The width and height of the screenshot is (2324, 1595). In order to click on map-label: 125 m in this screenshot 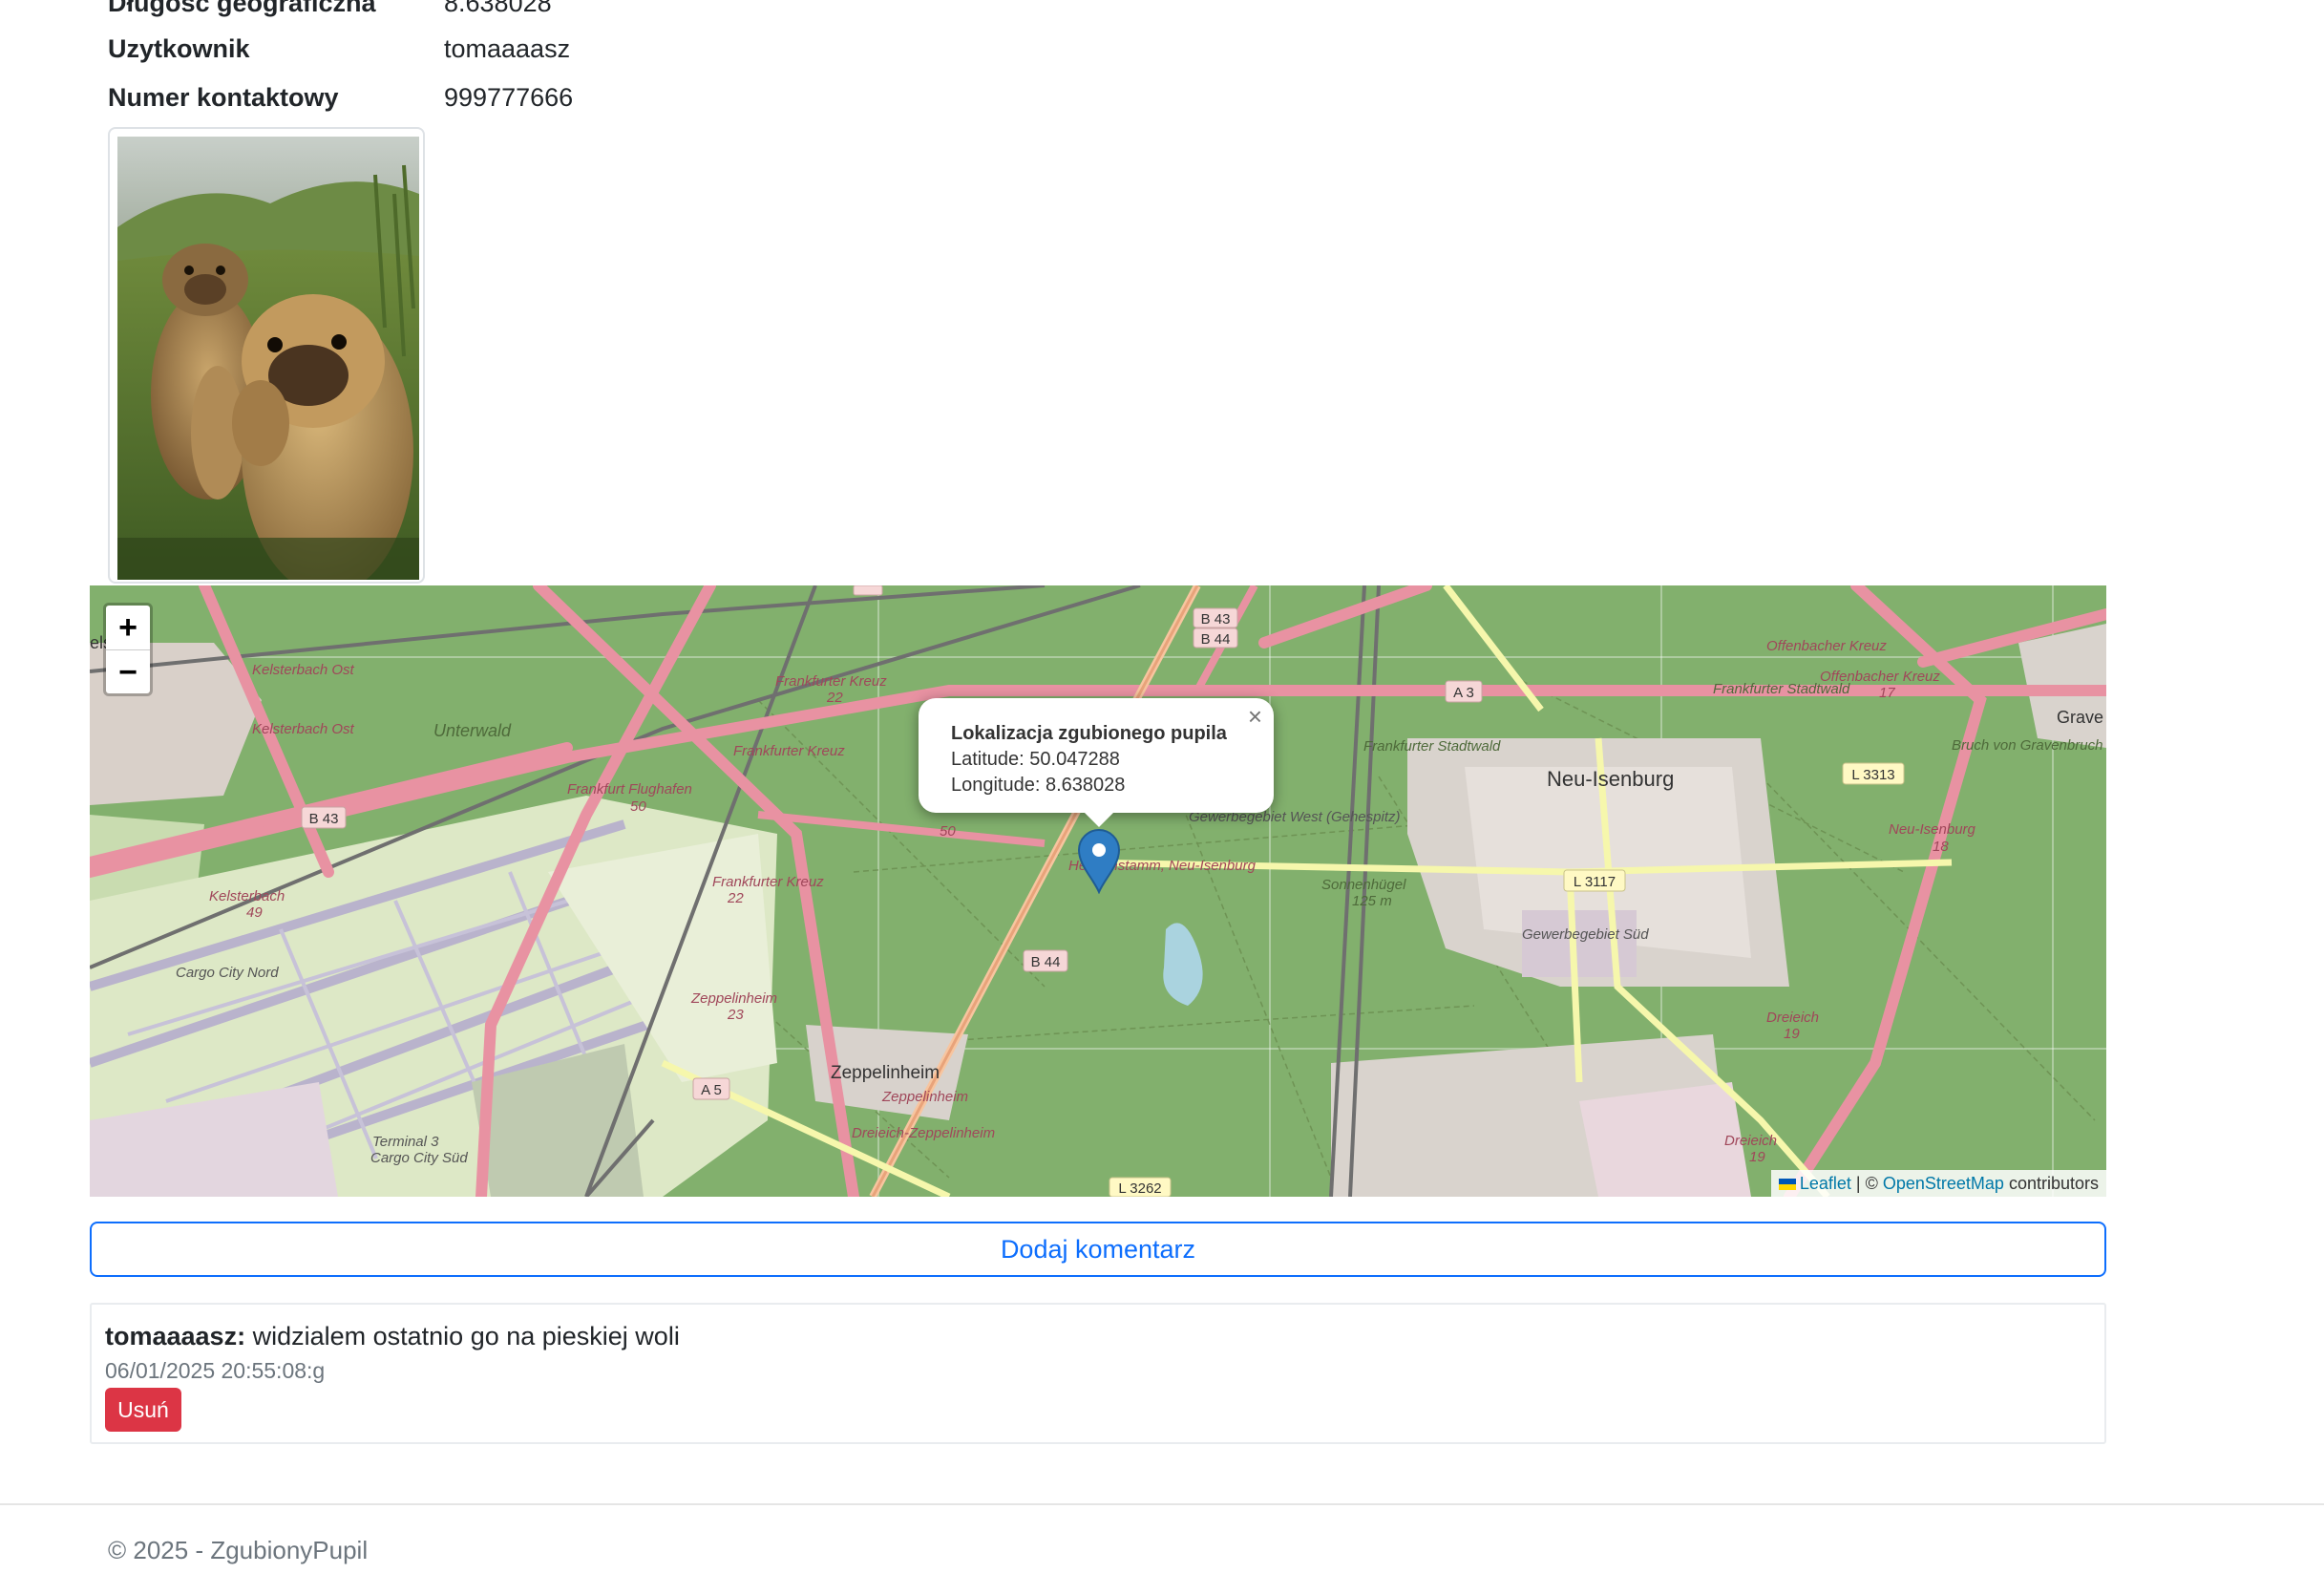, I will do `click(1372, 901)`.